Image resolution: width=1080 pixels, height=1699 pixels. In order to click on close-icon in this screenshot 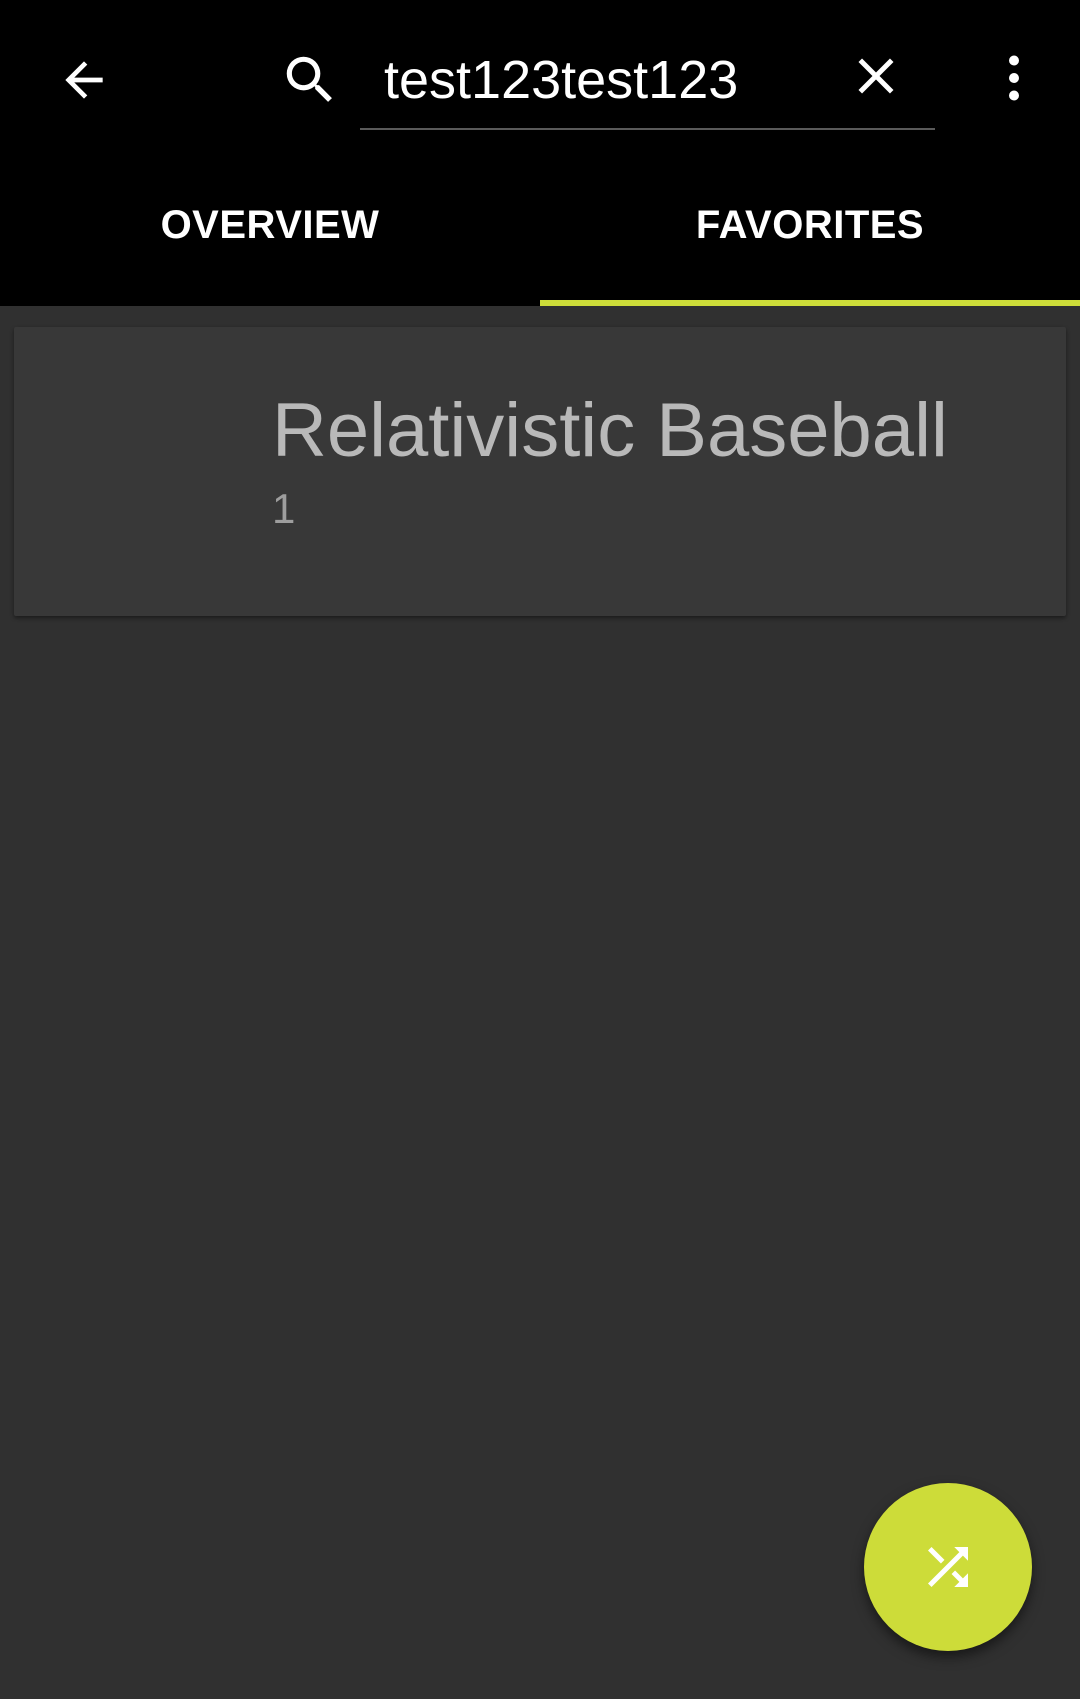, I will do `click(876, 76)`.